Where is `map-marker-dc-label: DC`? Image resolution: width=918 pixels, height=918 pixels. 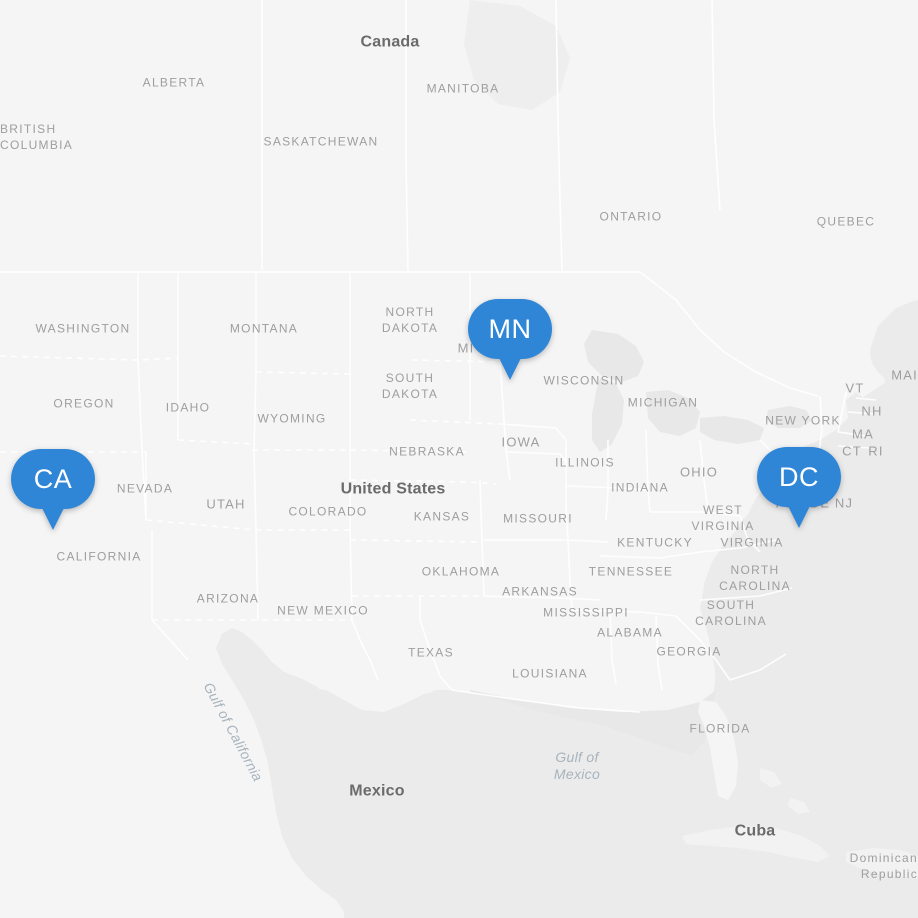 map-marker-dc-label: DC is located at coordinates (799, 477).